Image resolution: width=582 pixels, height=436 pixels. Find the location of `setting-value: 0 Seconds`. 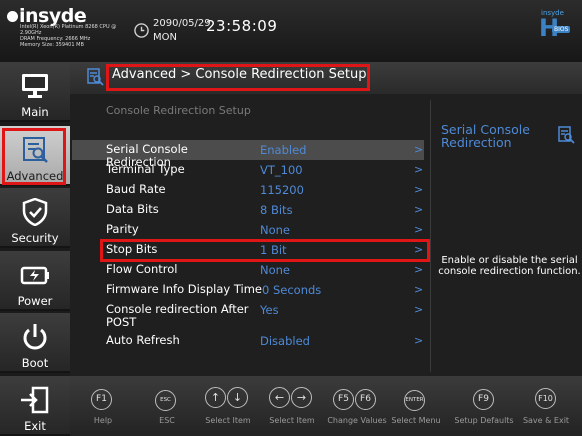

setting-value: 0 Seconds is located at coordinates (291, 290).